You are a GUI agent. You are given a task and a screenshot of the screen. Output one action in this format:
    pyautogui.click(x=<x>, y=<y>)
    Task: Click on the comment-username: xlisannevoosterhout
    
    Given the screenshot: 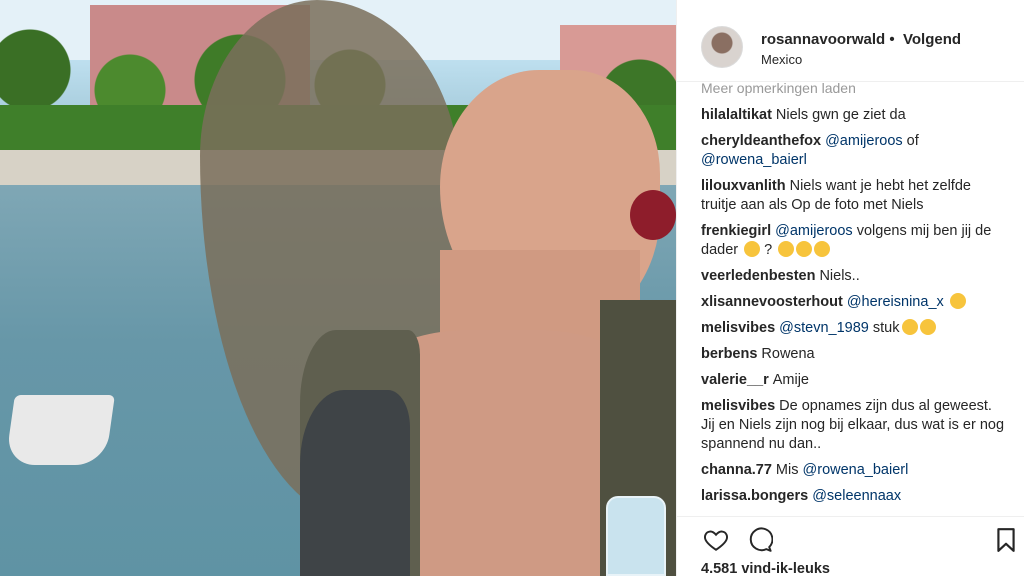 What is the action you would take?
    pyautogui.click(x=772, y=302)
    